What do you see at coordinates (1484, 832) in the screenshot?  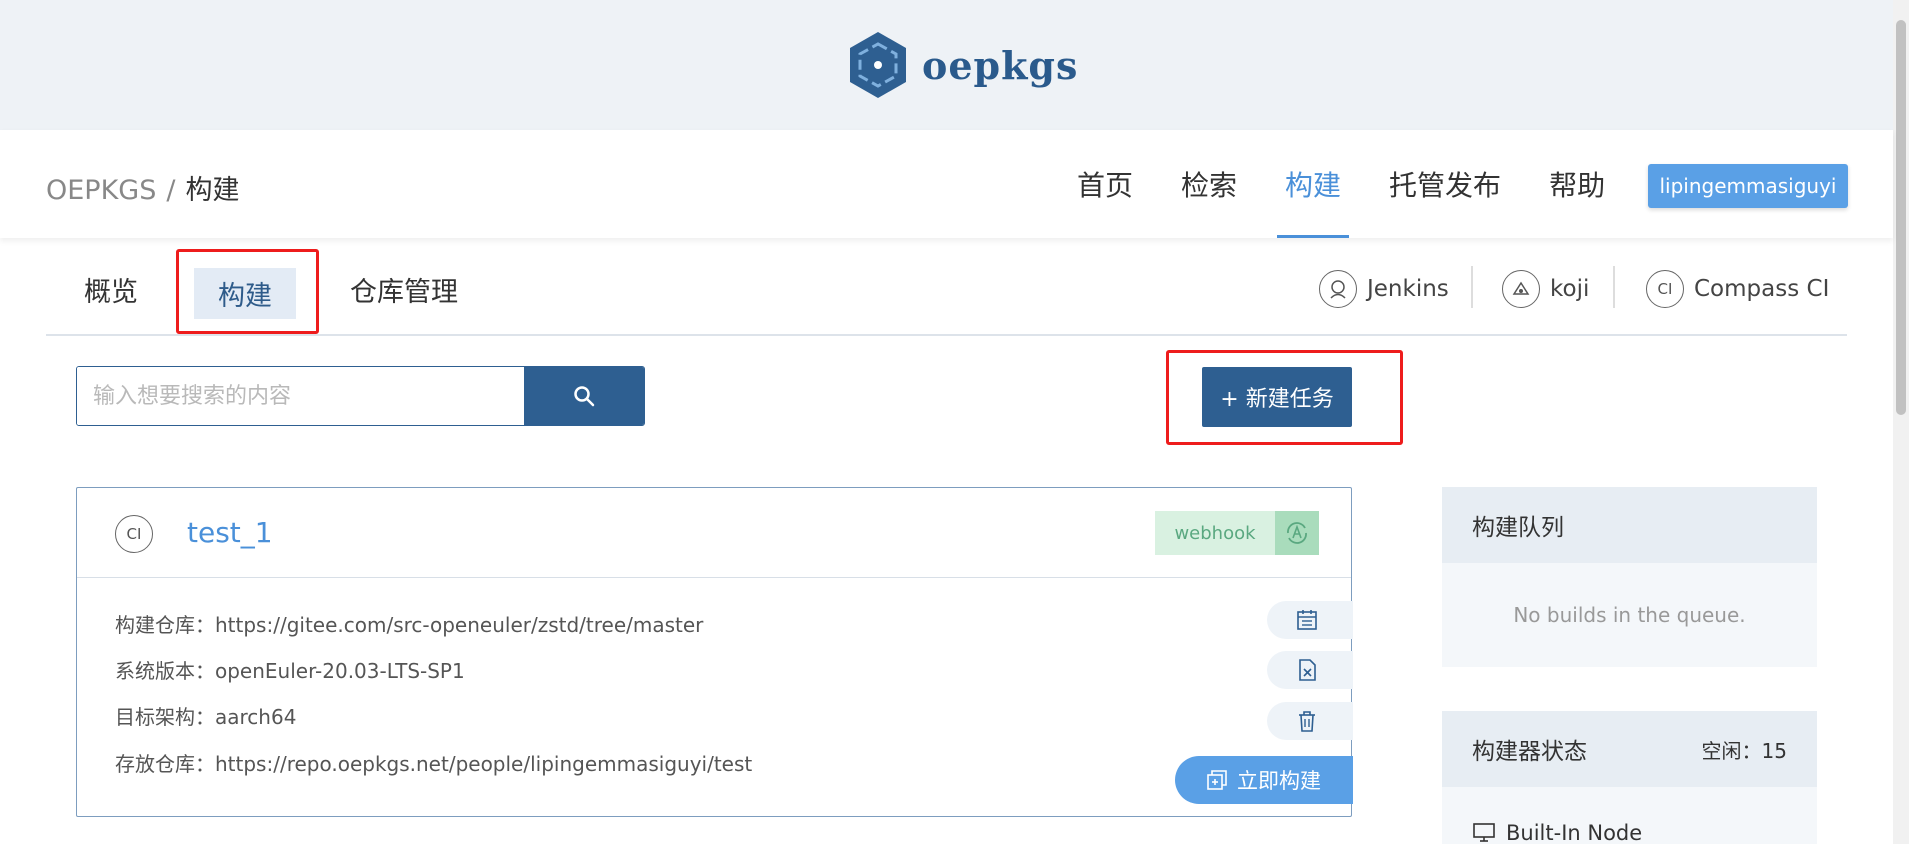 I see `computer-icon` at bounding box center [1484, 832].